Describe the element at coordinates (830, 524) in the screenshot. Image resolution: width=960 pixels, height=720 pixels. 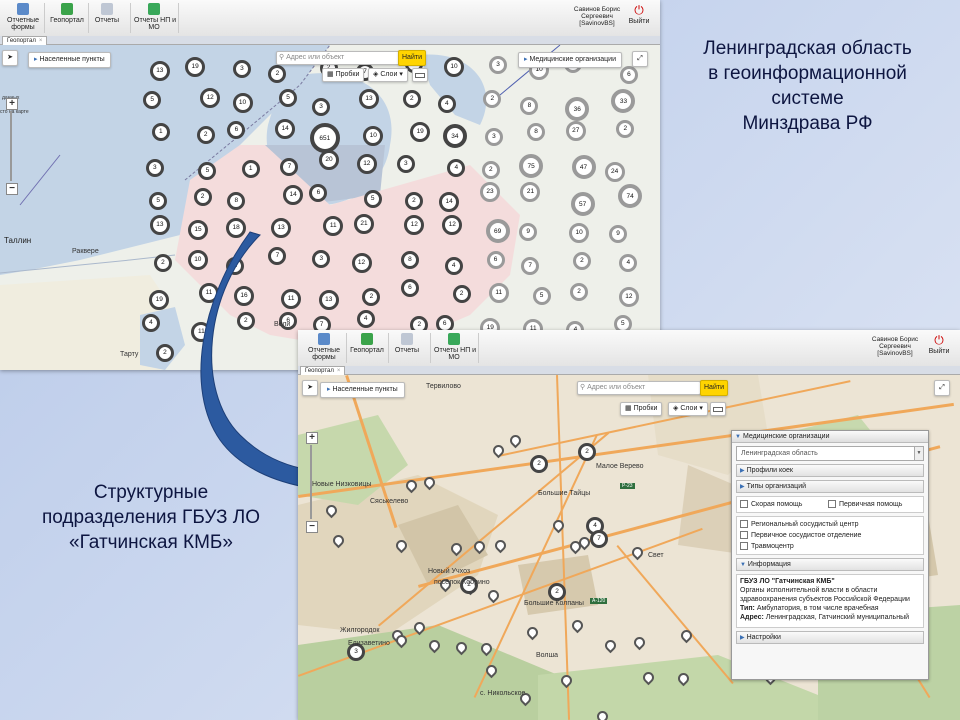
I see `checkbox-regional-center: Региональный сосудистый центр` at that location.